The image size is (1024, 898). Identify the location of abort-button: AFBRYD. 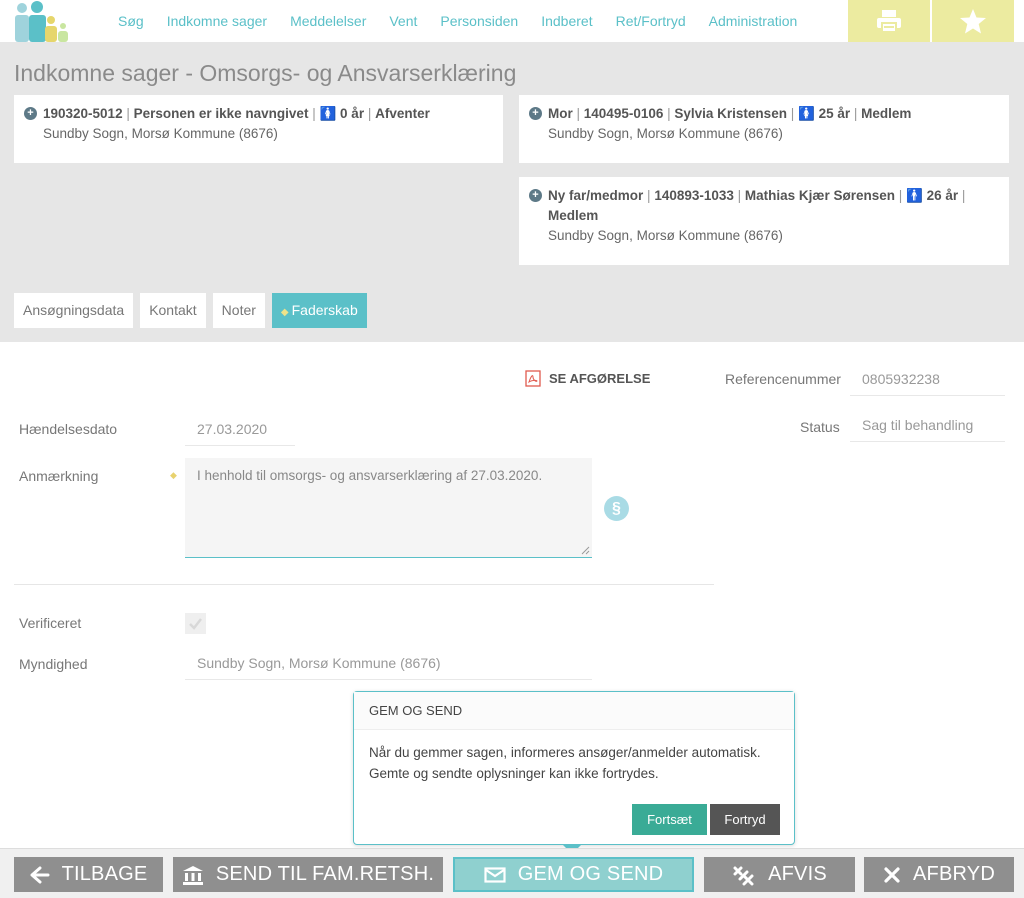
(939, 874).